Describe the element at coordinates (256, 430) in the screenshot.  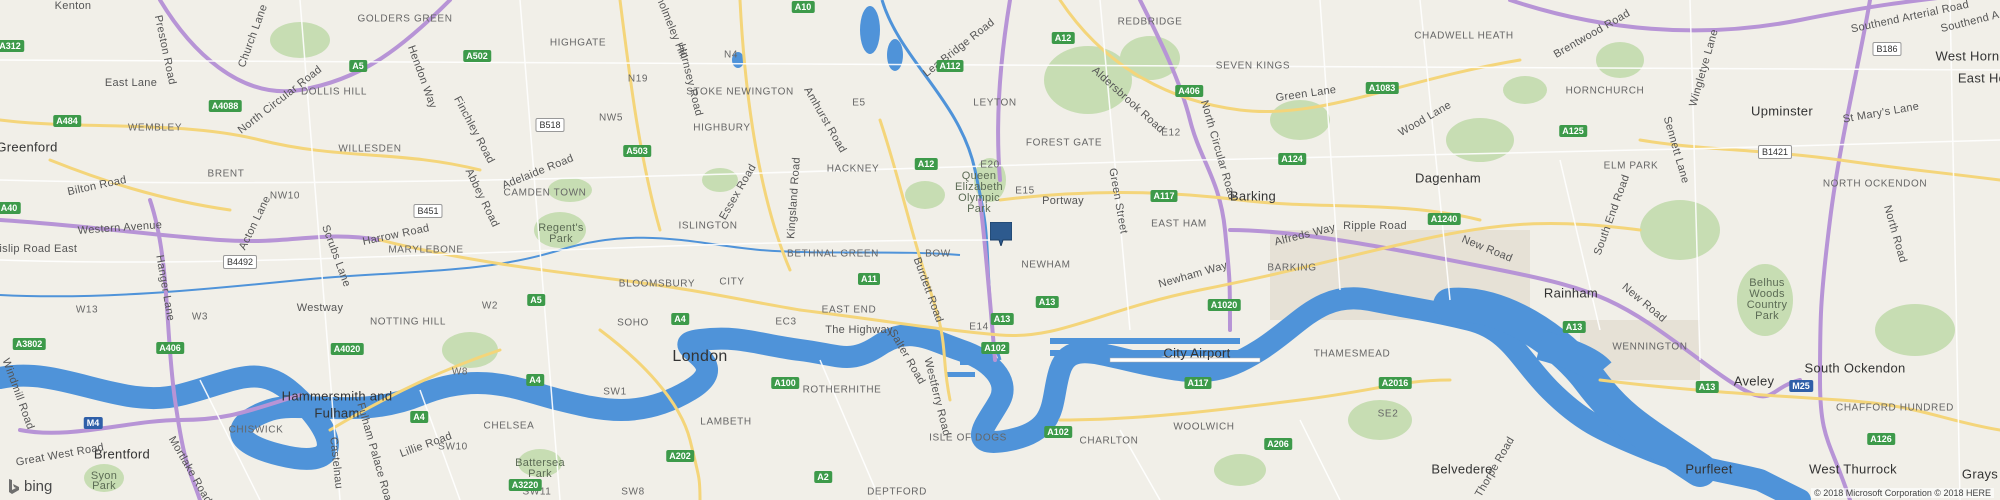
I see `district-label: CHISWICK` at that location.